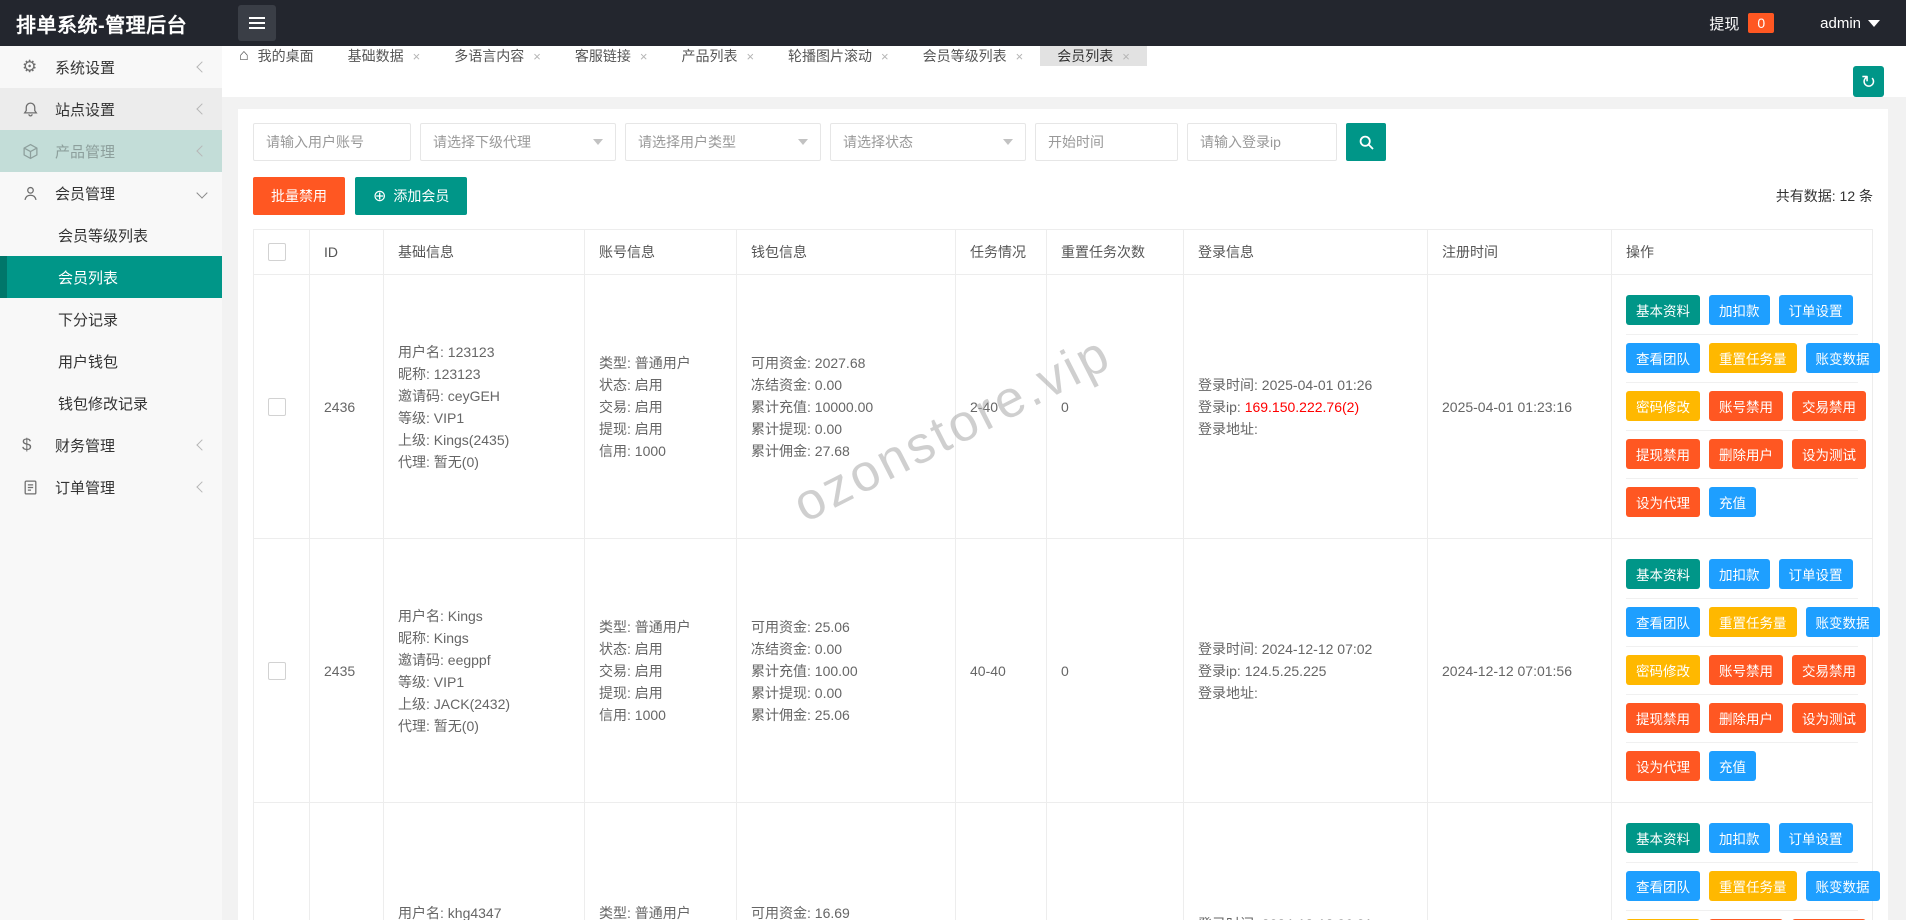 This screenshot has height=920, width=1906. What do you see at coordinates (1850, 23) in the screenshot?
I see `user-menu: admin` at bounding box center [1850, 23].